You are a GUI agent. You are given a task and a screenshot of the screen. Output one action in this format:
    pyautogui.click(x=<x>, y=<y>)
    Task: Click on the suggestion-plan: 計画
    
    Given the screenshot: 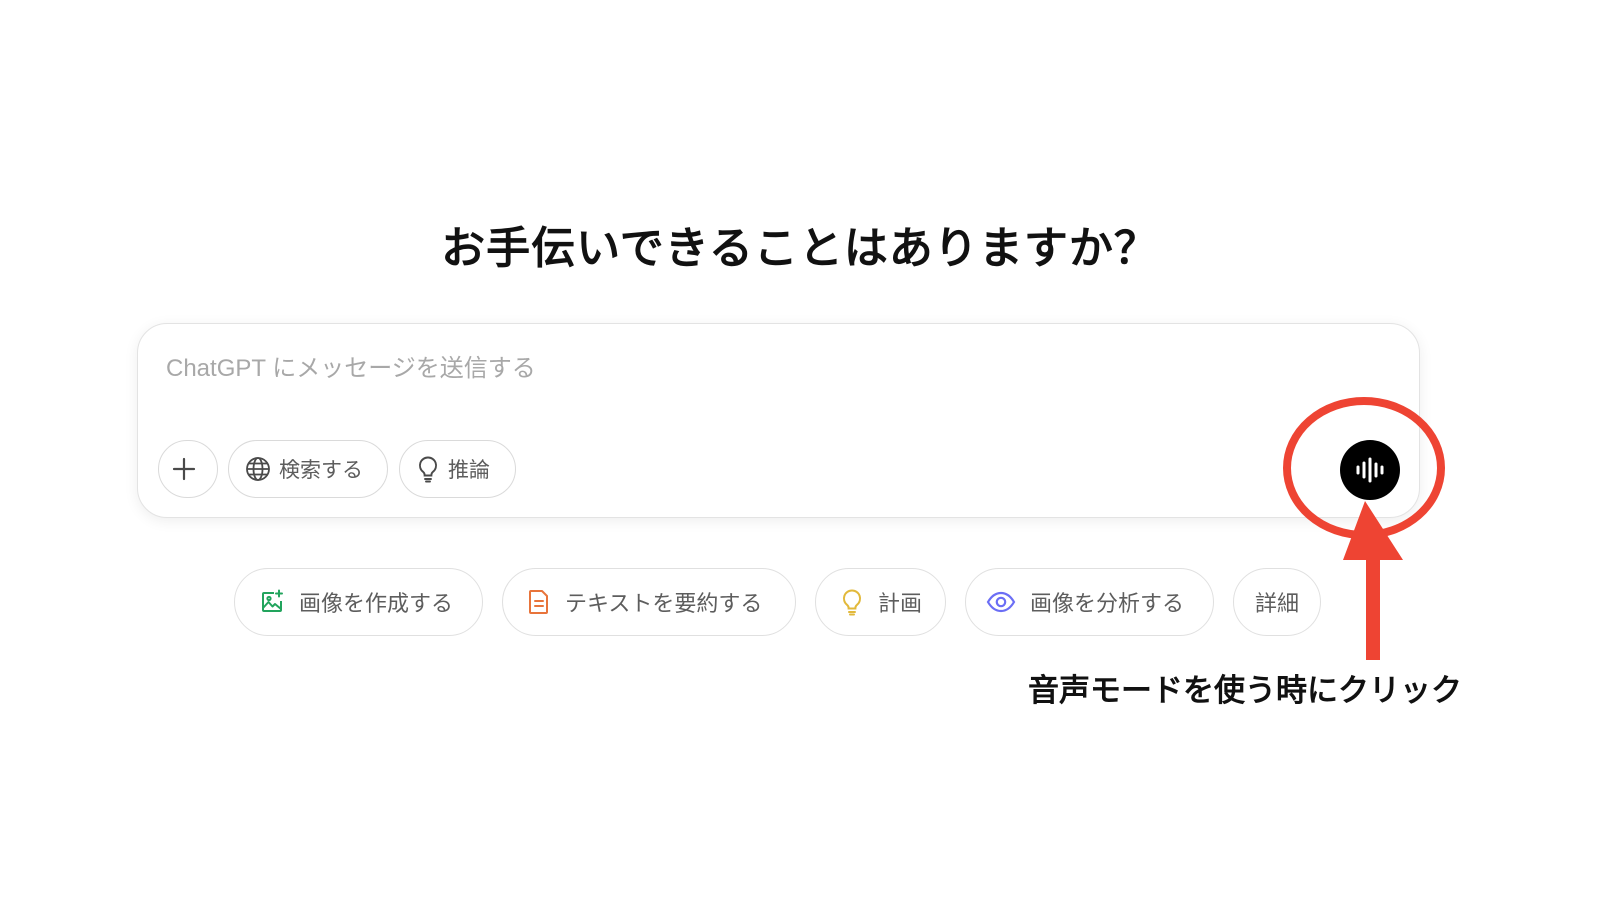 What is the action you would take?
    pyautogui.click(x=880, y=602)
    